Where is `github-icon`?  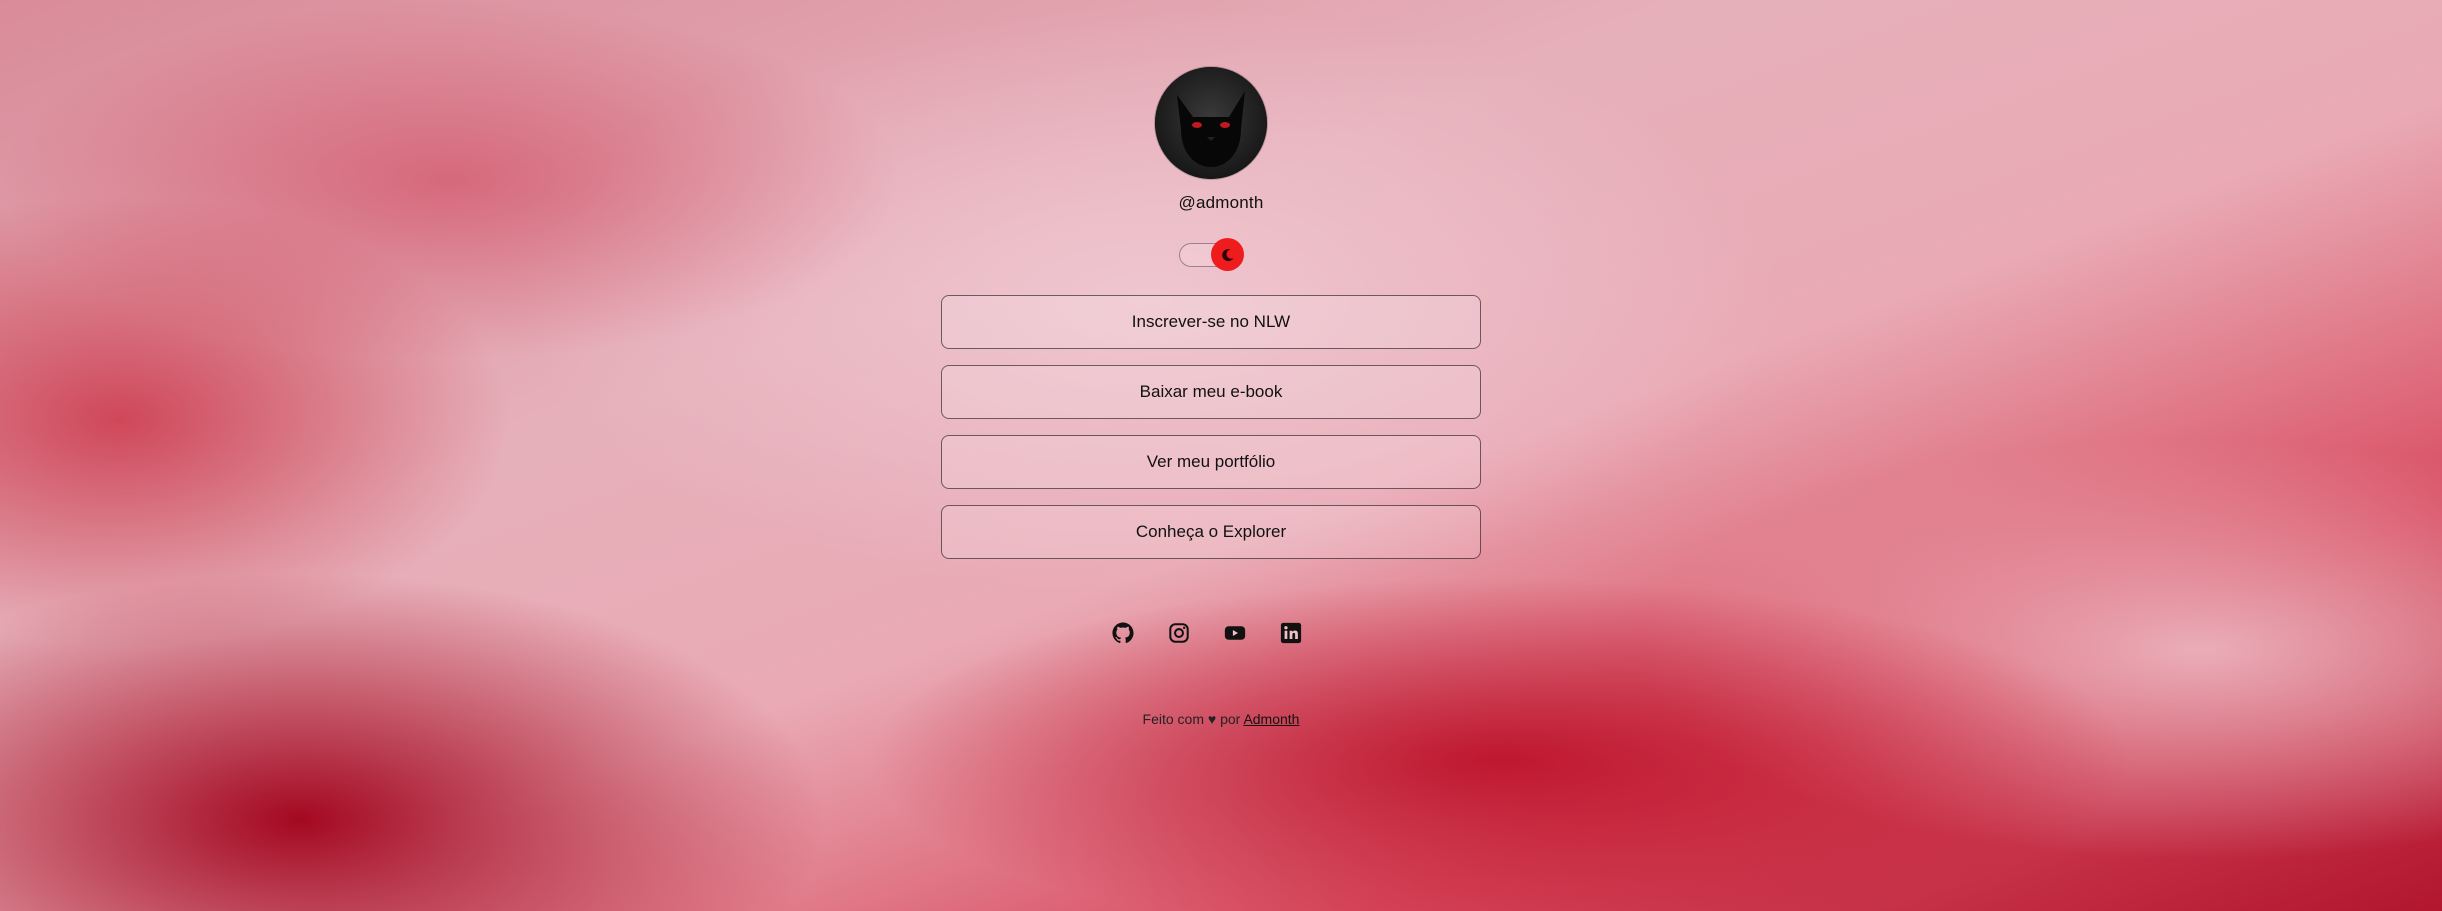 github-icon is located at coordinates (1123, 633).